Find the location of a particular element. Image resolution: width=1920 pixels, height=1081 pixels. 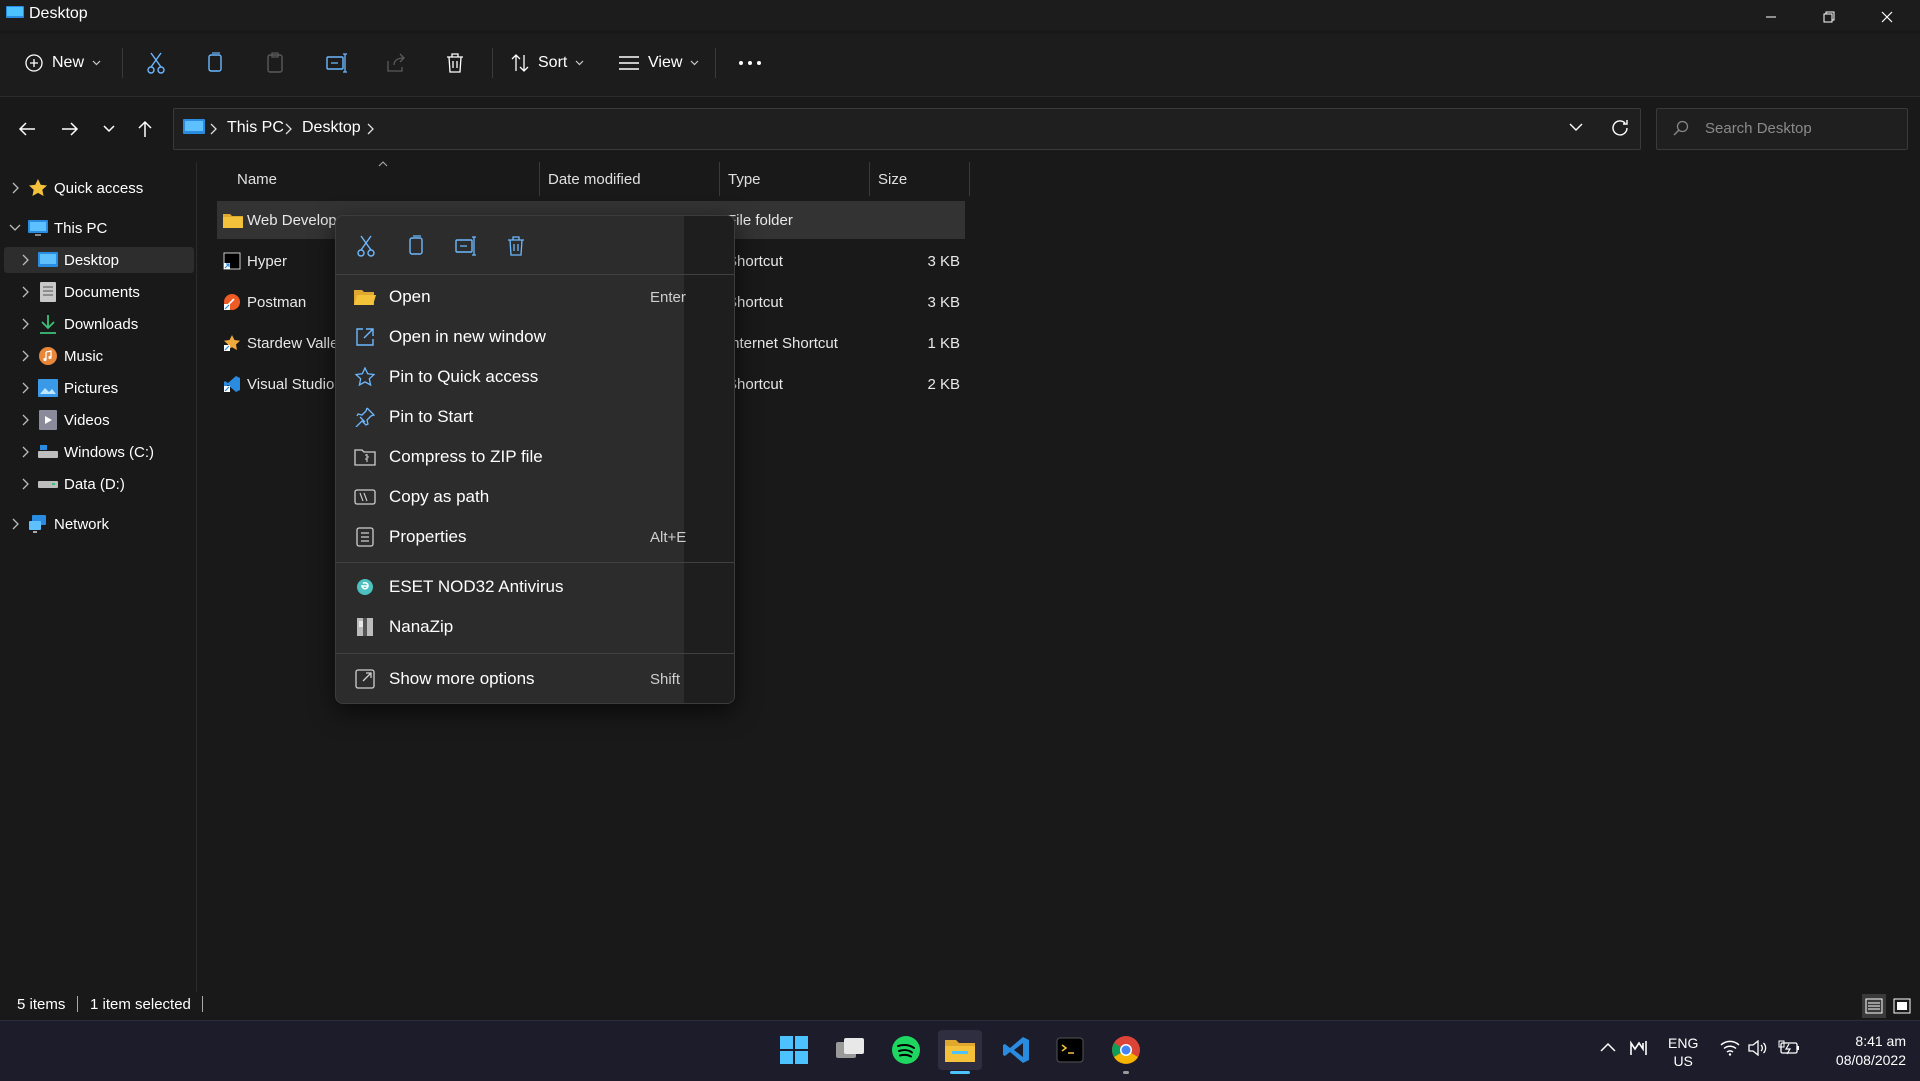

column-header-size: Size is located at coordinates (920, 179).